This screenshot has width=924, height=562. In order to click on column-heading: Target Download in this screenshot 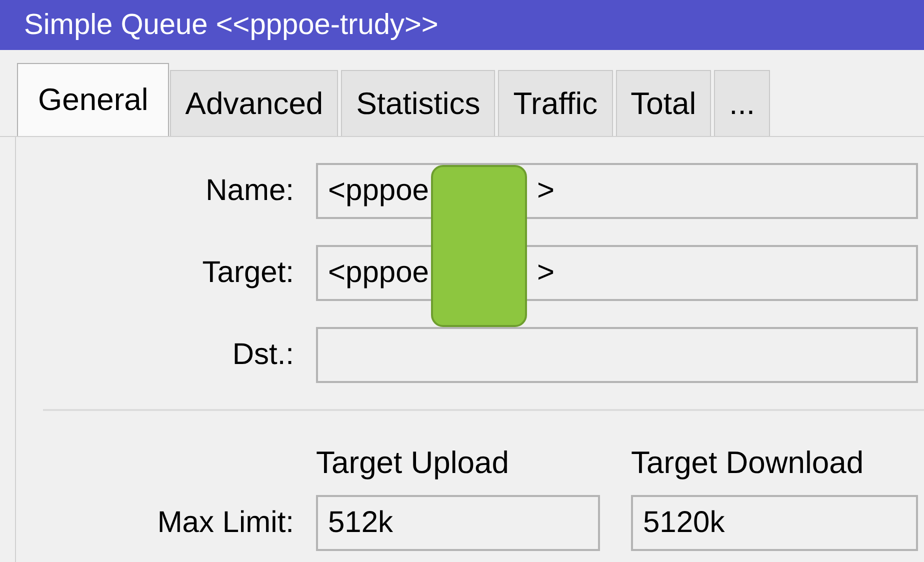, I will do `click(748, 463)`.